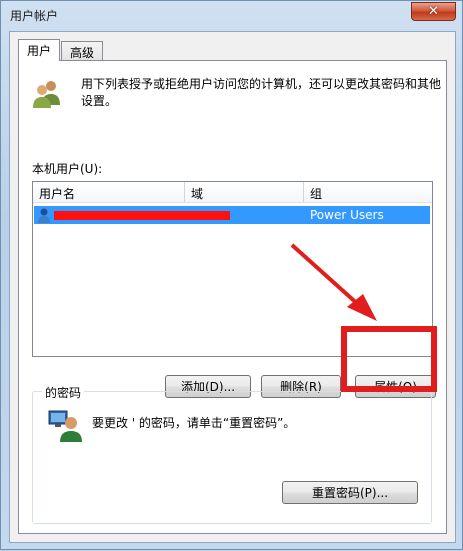 The height and width of the screenshot is (551, 463). What do you see at coordinates (39, 50) in the screenshot?
I see `tab-users: 用户` at bounding box center [39, 50].